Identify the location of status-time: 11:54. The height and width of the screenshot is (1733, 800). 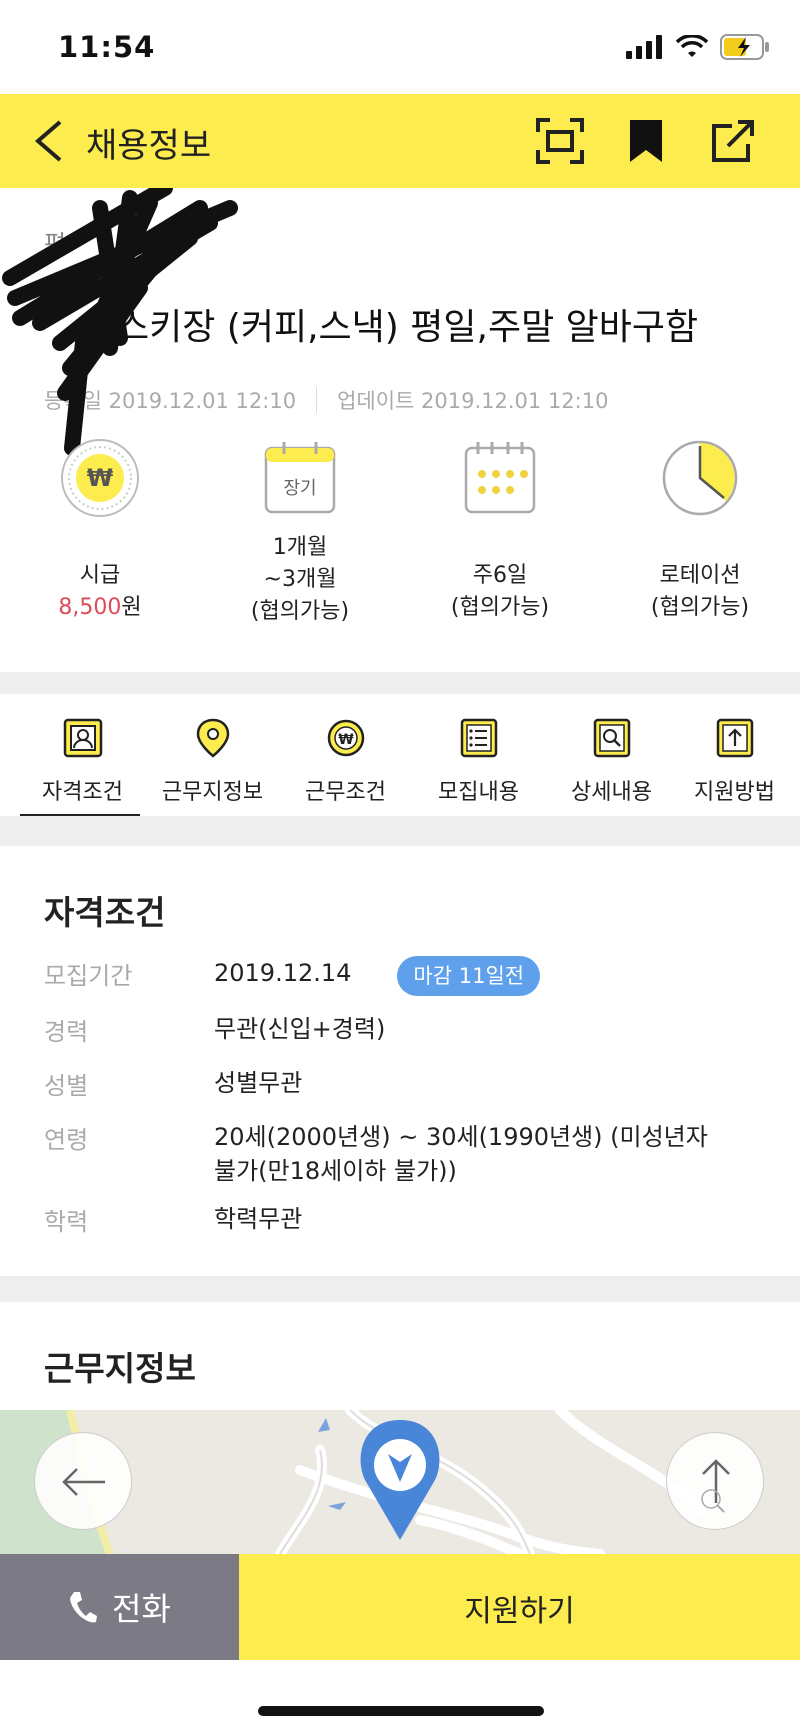
(107, 47).